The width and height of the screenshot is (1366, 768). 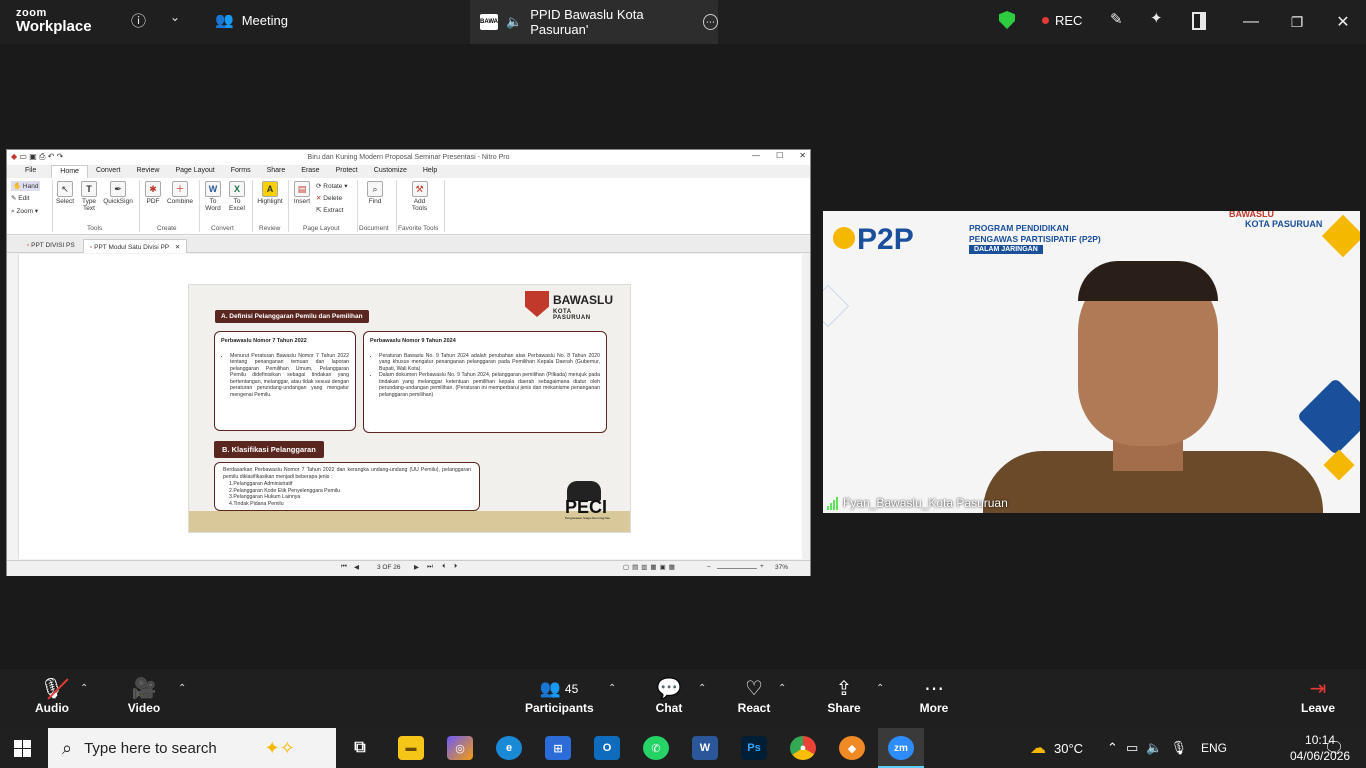 I want to click on combine-button: ＋ Combine, so click(x=180, y=193).